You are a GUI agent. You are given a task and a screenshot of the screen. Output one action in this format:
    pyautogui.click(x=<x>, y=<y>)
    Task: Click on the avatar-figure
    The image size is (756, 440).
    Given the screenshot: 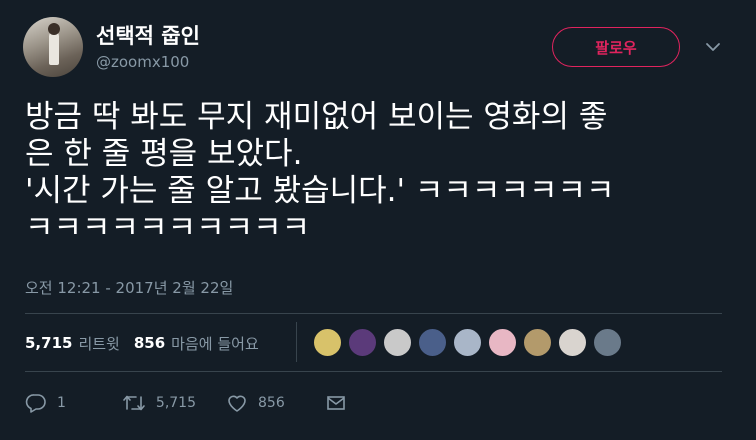 What is the action you would take?
    pyautogui.click(x=54, y=48)
    